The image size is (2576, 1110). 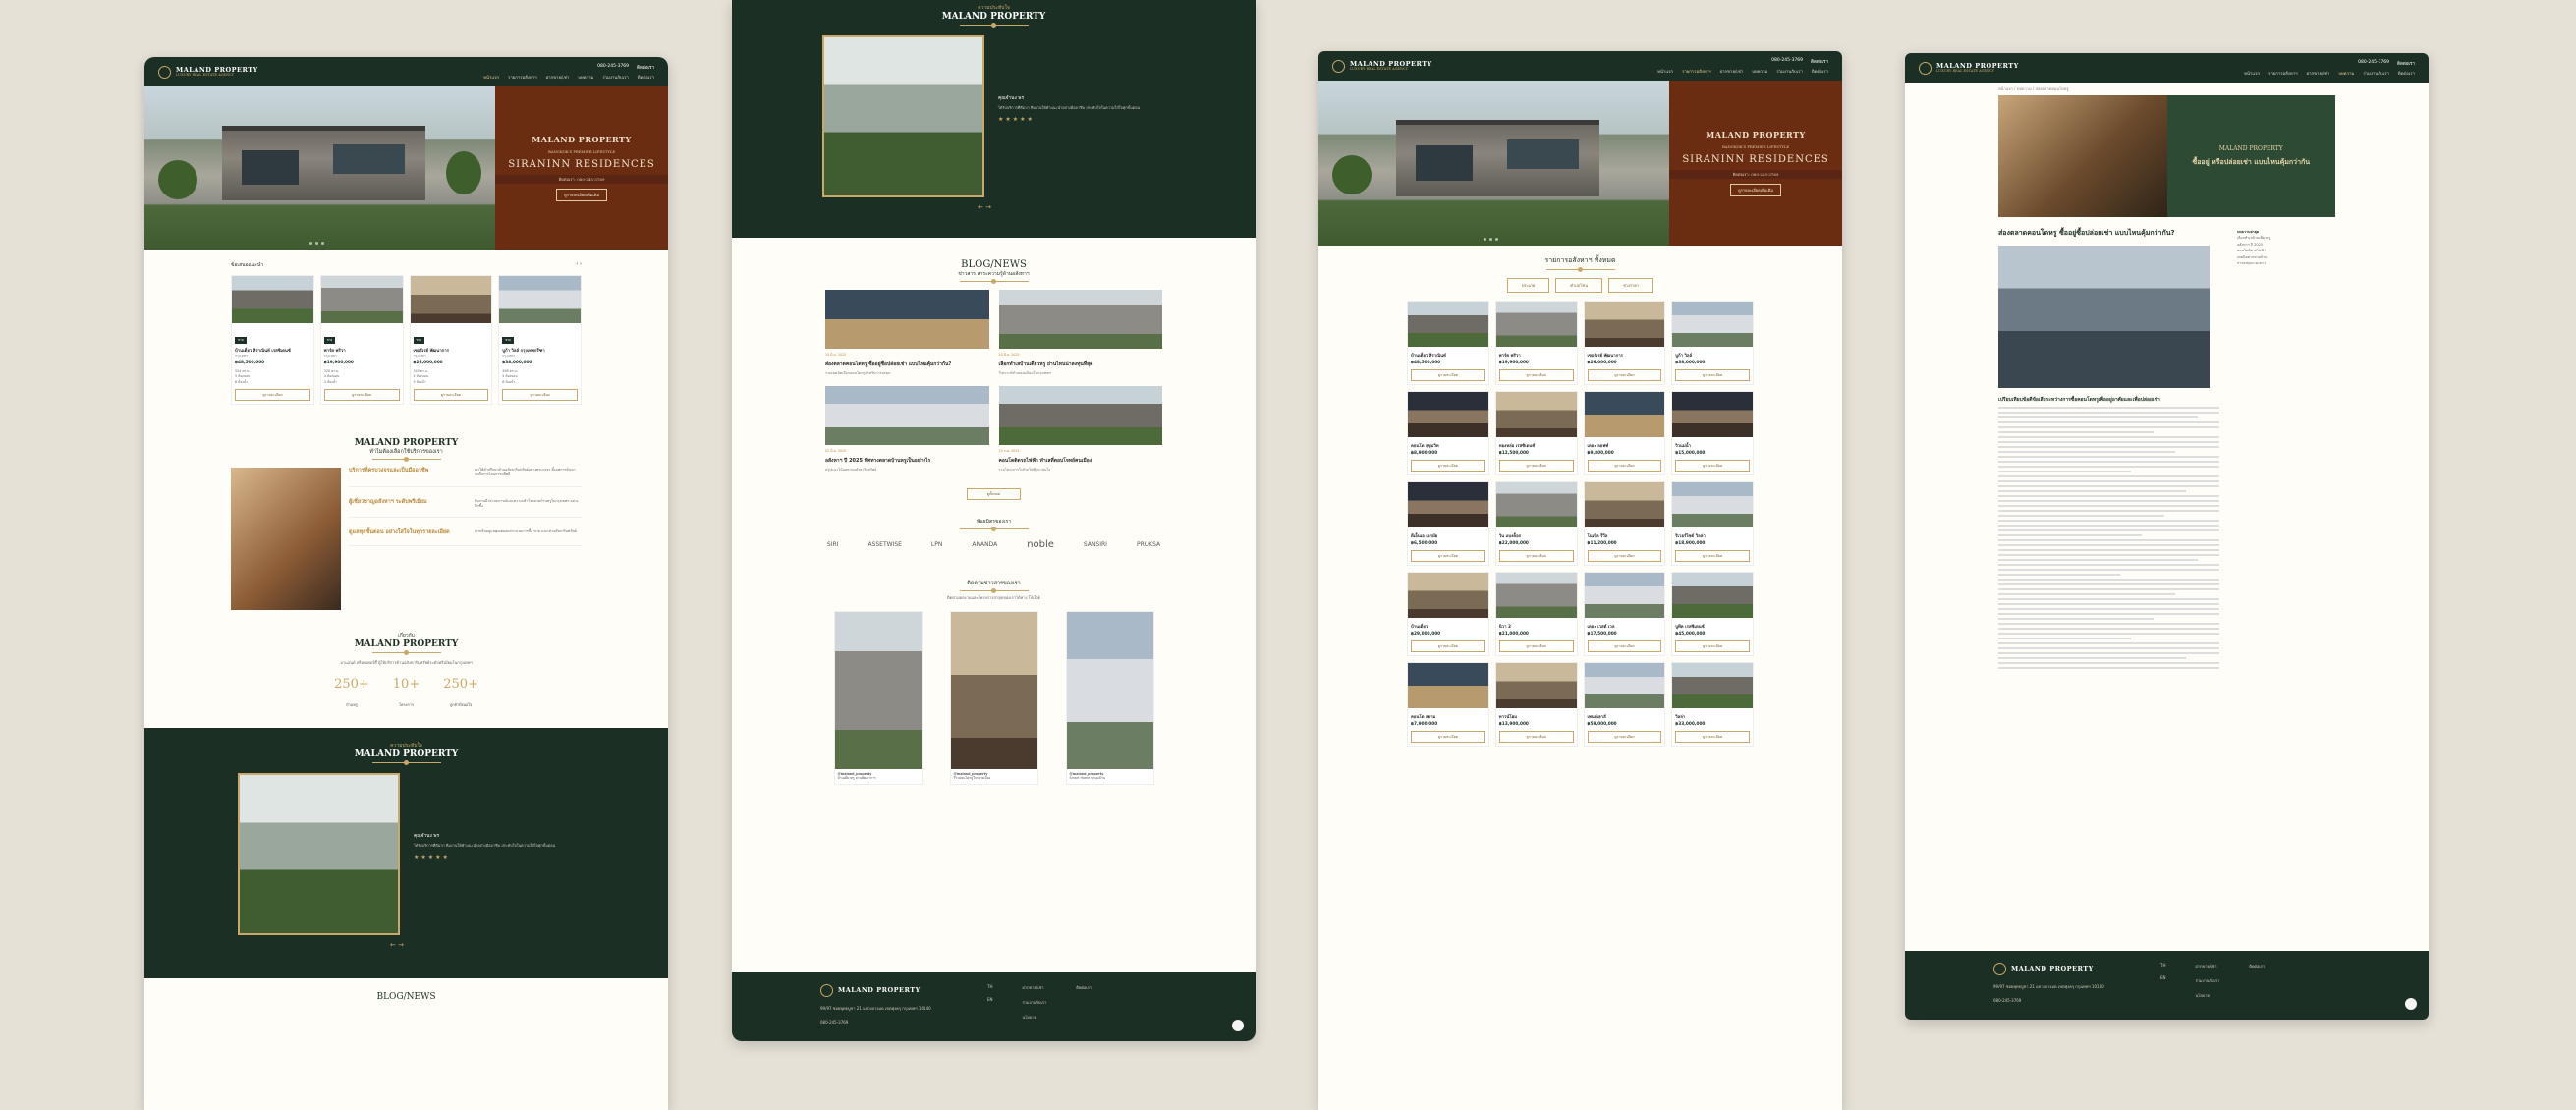 What do you see at coordinates (1448, 614) in the screenshot?
I see `listing-card: บ้านเดี่ยว ฿29,000,000 ดูรายละเอียด` at bounding box center [1448, 614].